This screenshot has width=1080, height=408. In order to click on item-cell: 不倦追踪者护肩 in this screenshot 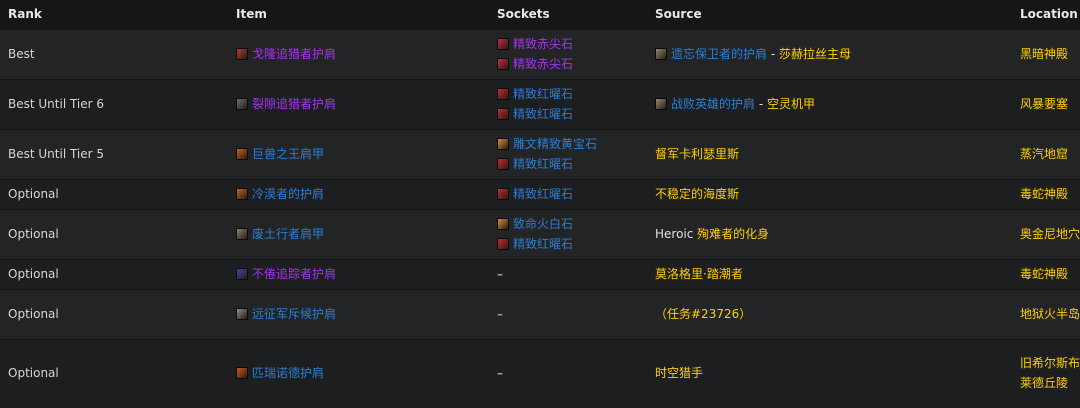, I will do `click(358, 274)`.